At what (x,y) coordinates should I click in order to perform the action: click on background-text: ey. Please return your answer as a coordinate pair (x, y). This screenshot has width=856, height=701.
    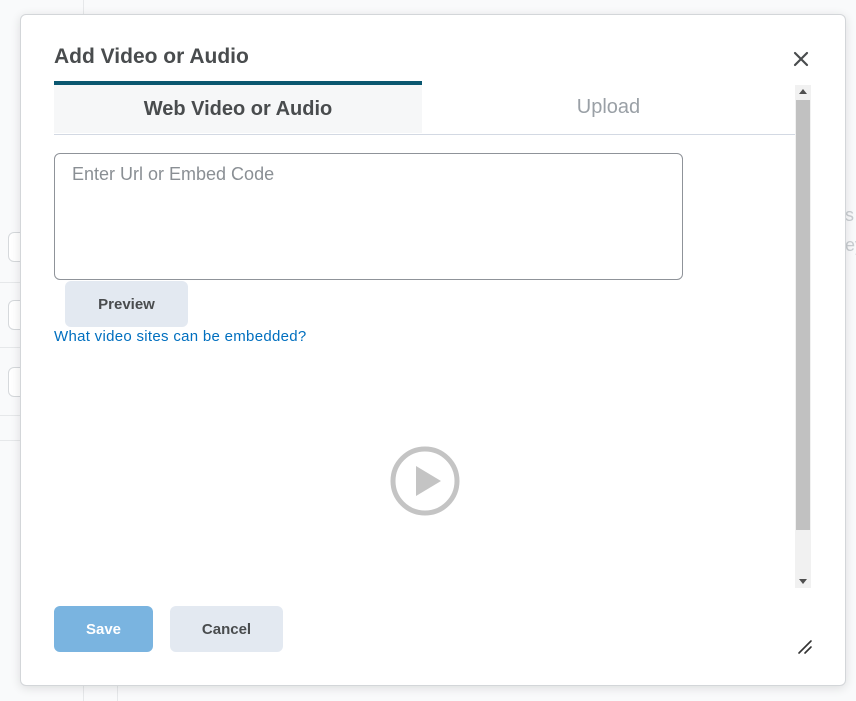
    Looking at the image, I should click on (850, 245).